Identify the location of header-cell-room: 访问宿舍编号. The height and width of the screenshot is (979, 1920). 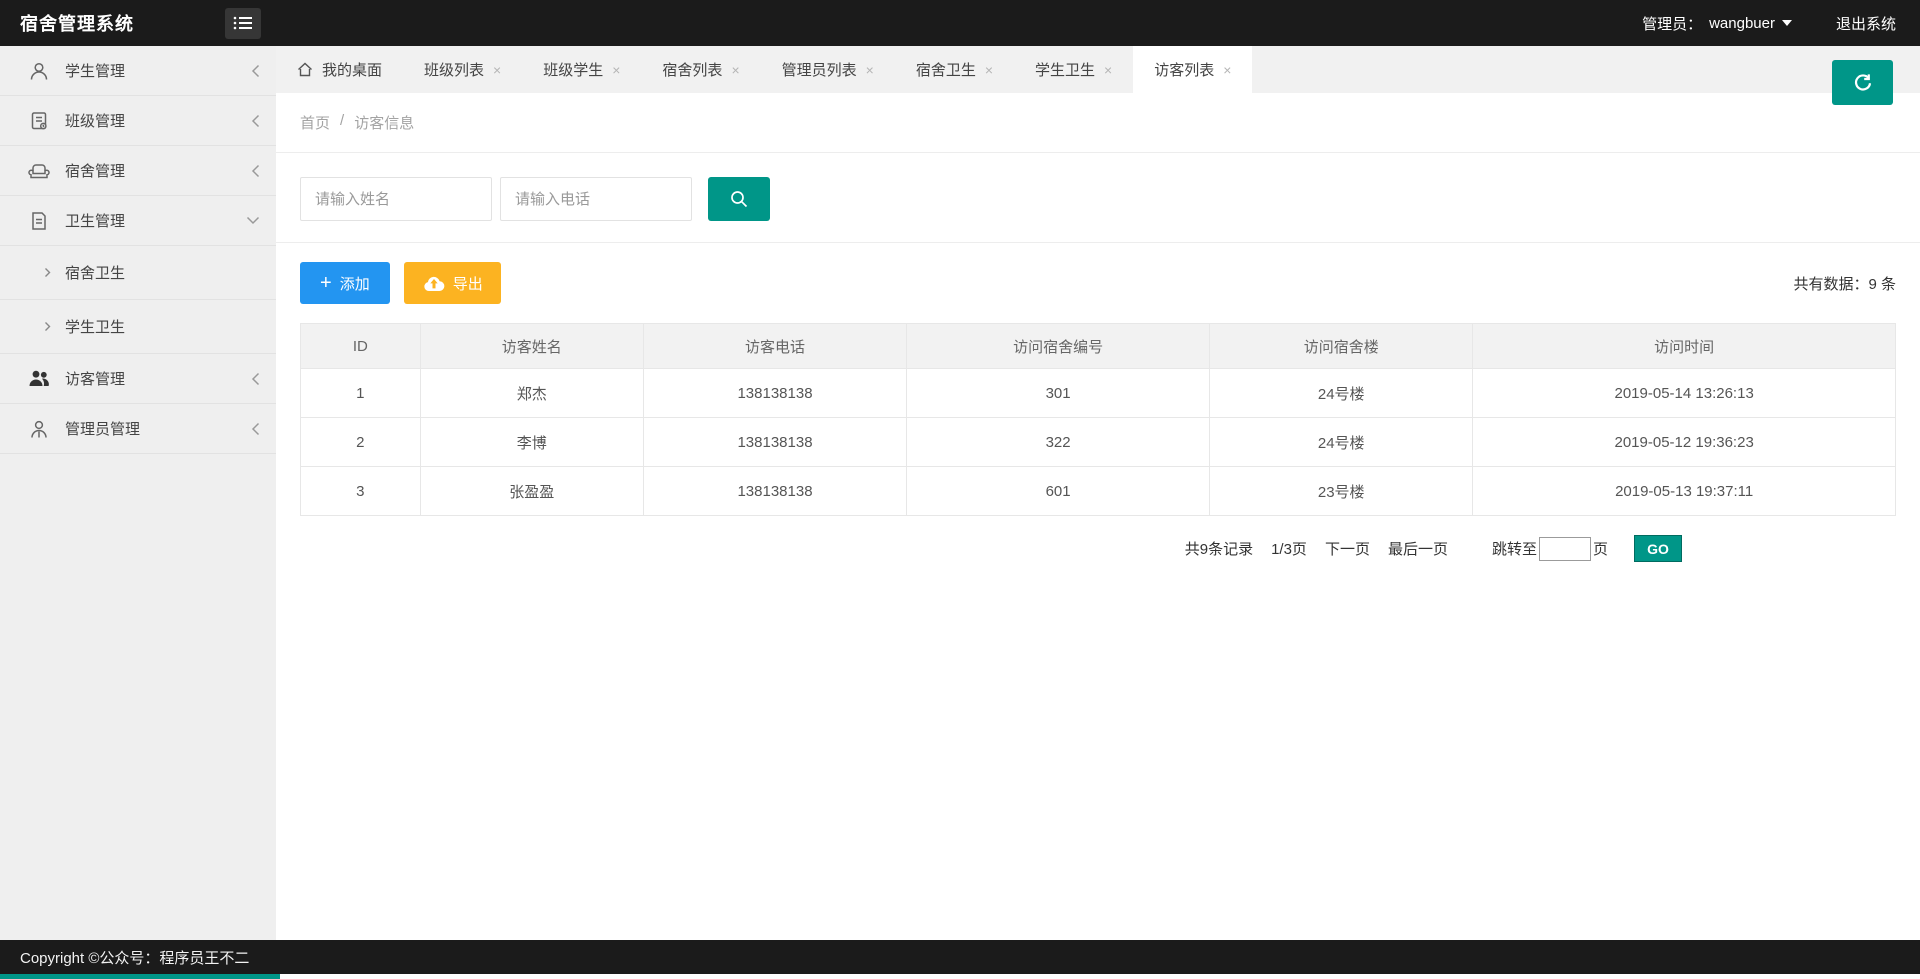
(1058, 346).